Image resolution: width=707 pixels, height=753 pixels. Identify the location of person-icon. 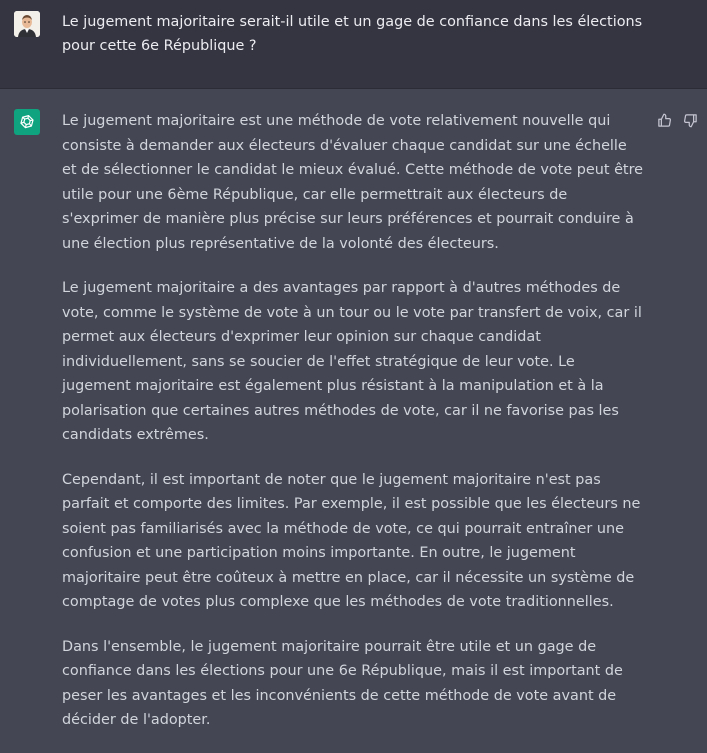
(27, 24).